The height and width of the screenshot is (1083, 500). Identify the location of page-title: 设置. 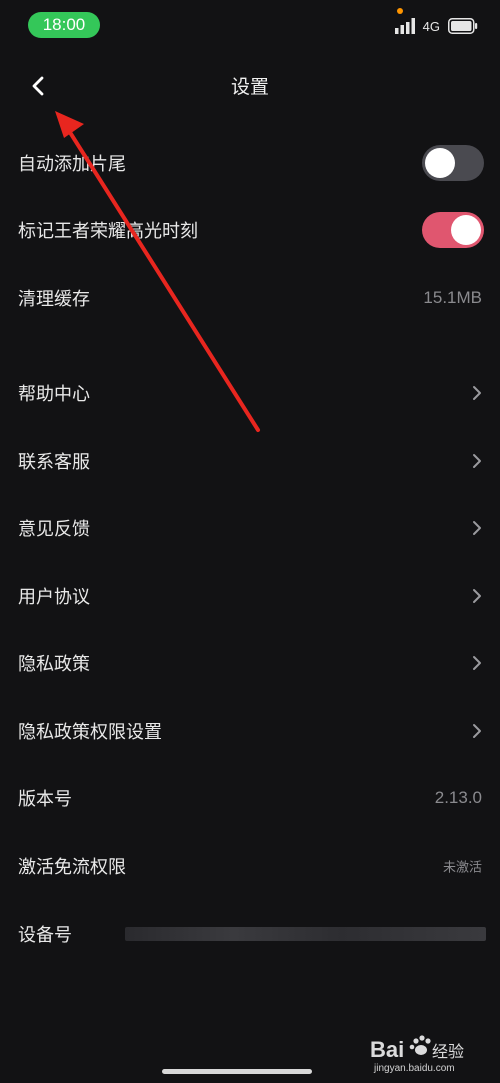
(249, 87).